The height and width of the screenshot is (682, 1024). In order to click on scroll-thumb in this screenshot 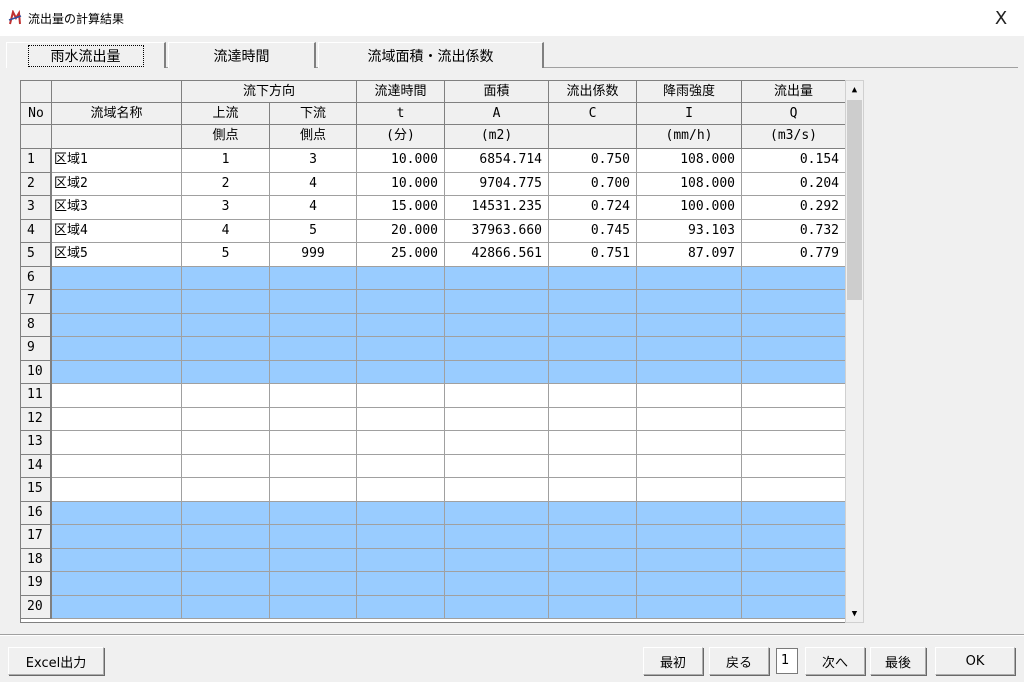, I will do `click(854, 200)`.